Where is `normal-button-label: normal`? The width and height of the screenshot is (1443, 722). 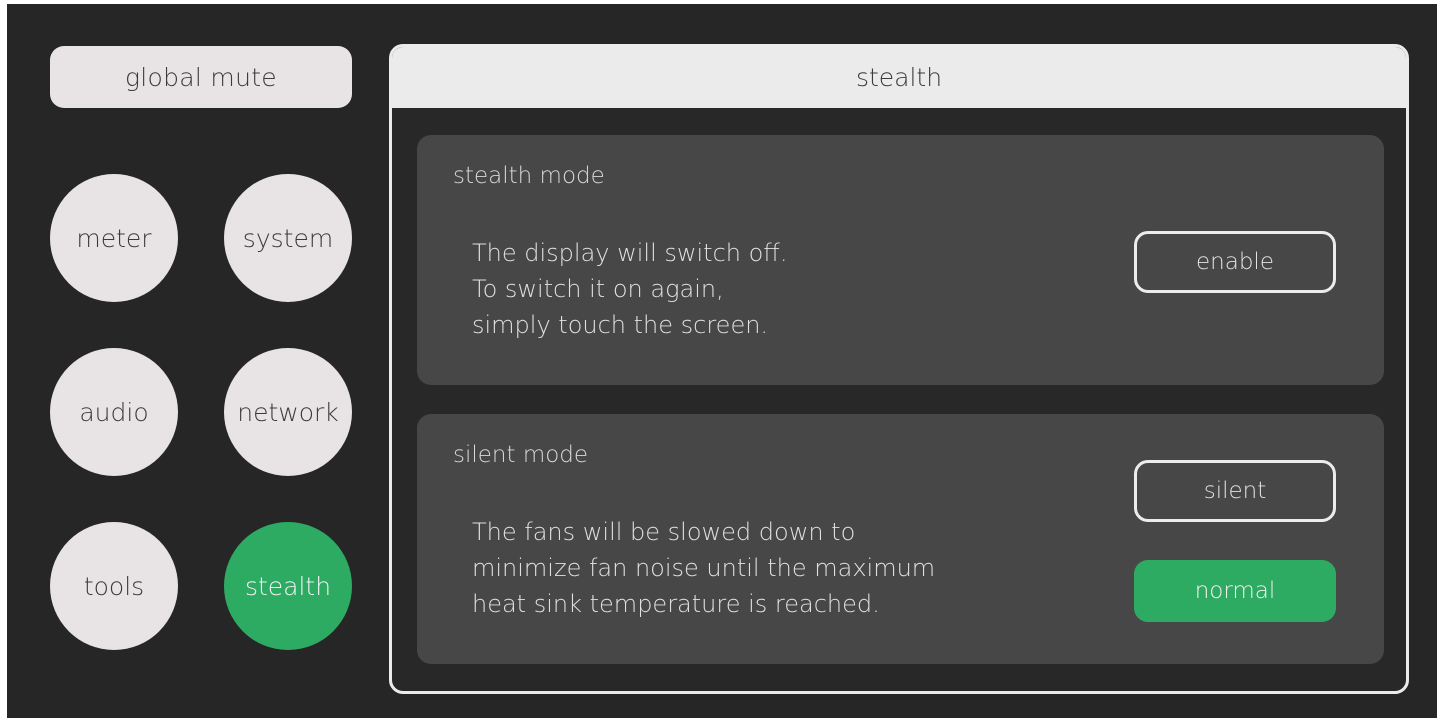 normal-button-label: normal is located at coordinates (1235, 591).